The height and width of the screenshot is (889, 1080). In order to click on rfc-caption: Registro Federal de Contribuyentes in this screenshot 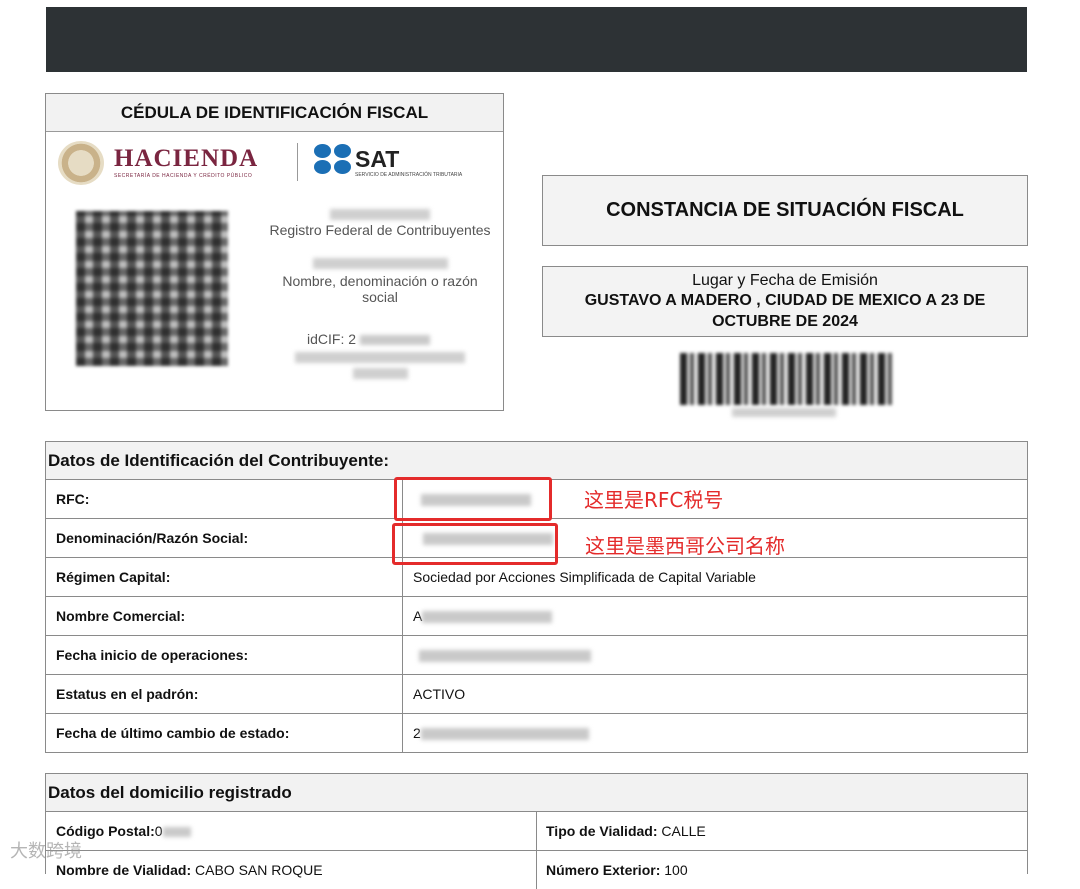, I will do `click(380, 230)`.